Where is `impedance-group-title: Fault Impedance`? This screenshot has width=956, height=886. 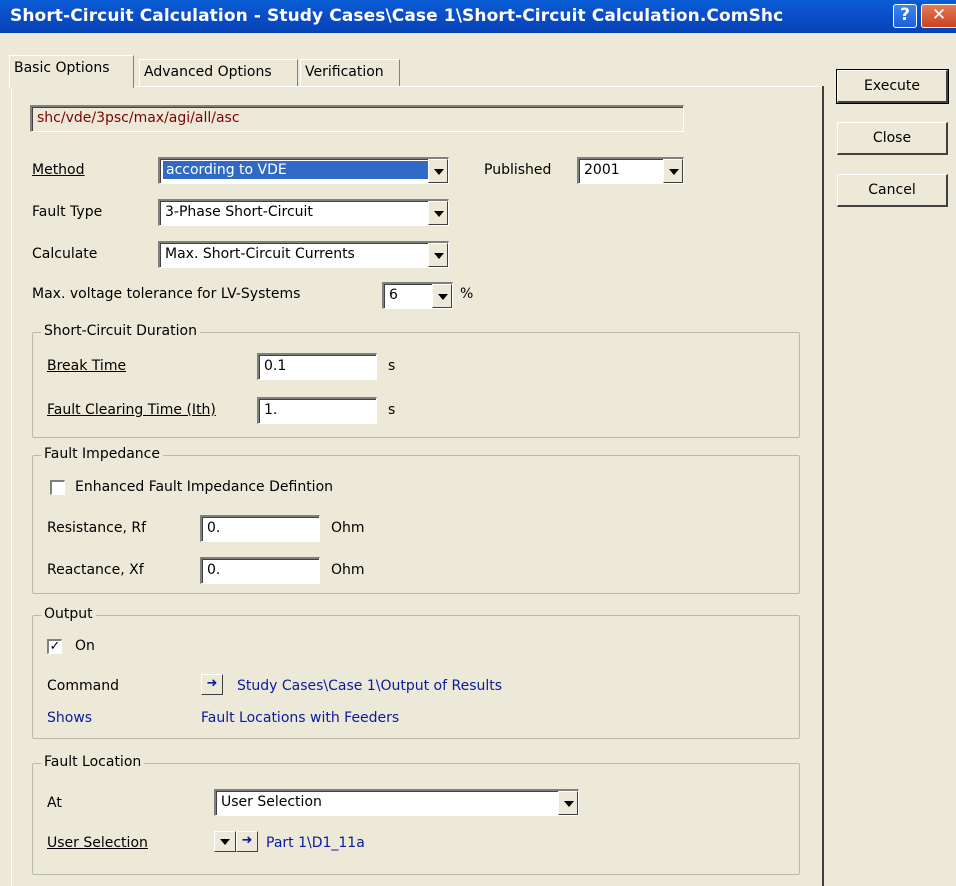 impedance-group-title: Fault Impedance is located at coordinates (102, 454).